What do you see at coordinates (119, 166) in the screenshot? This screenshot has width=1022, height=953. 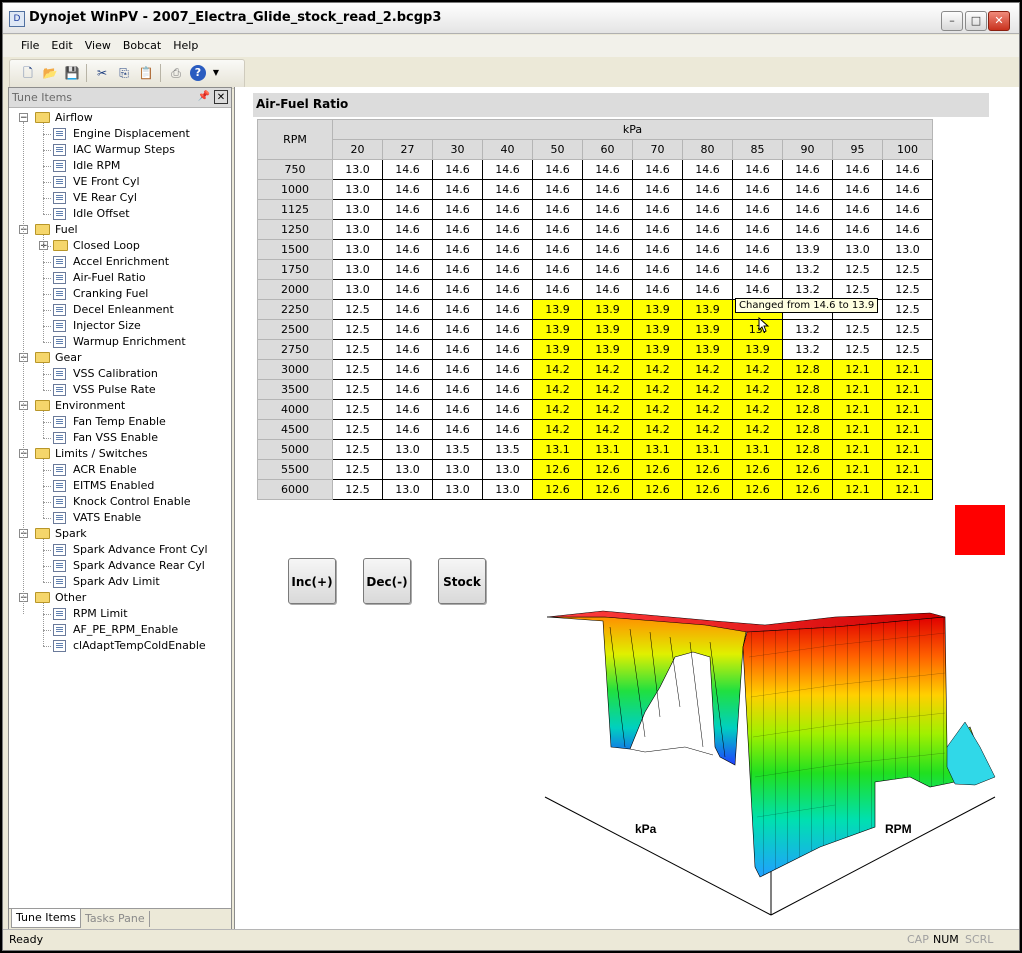 I see `tree-item: Idle RPM` at bounding box center [119, 166].